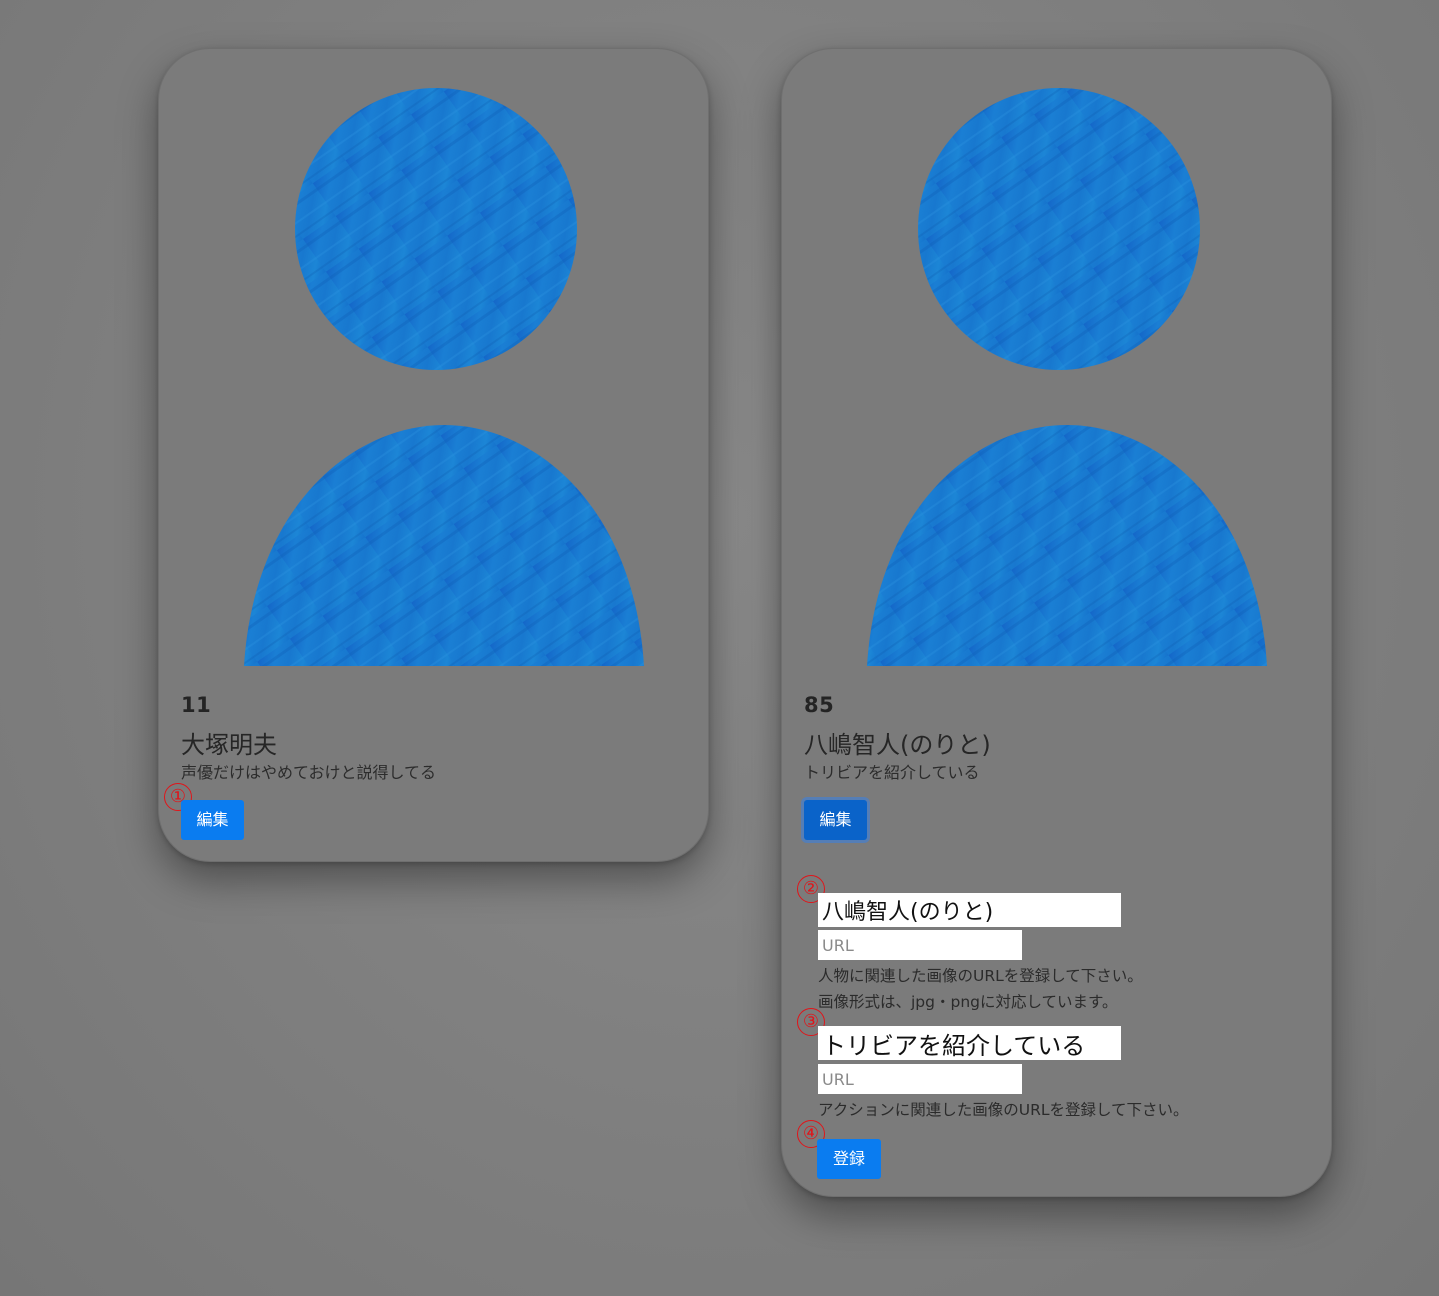 The height and width of the screenshot is (1296, 1439). I want to click on card-description: トリビアを紹介している, so click(892, 772).